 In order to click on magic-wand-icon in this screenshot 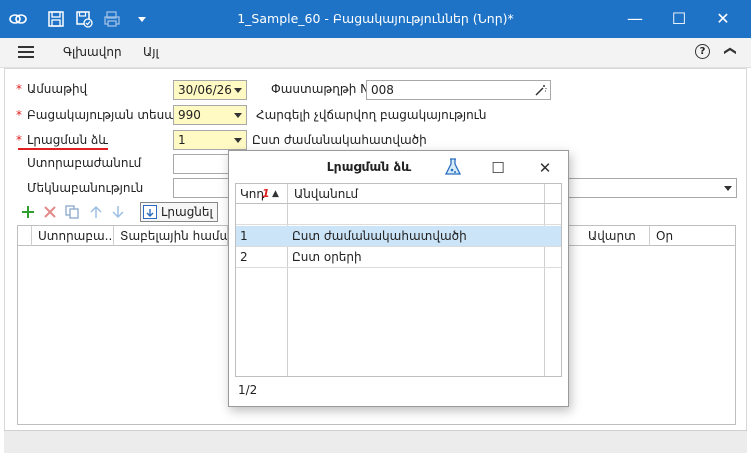, I will do `click(541, 90)`.